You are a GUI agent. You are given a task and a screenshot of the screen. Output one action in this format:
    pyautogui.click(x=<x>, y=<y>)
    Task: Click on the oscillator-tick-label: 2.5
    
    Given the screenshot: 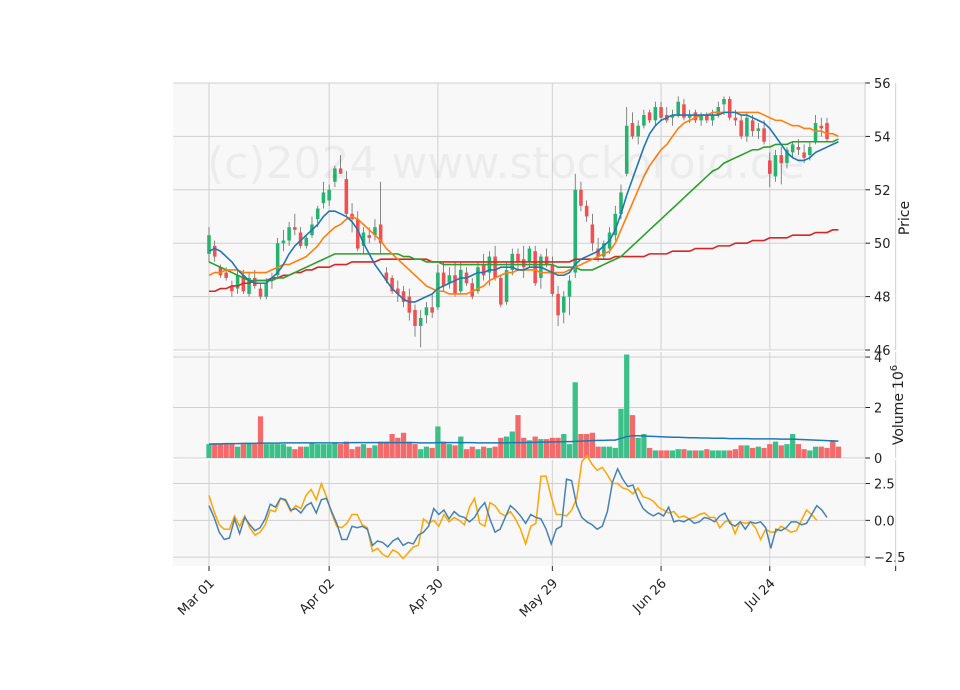 What is the action you would take?
    pyautogui.click(x=884, y=485)
    